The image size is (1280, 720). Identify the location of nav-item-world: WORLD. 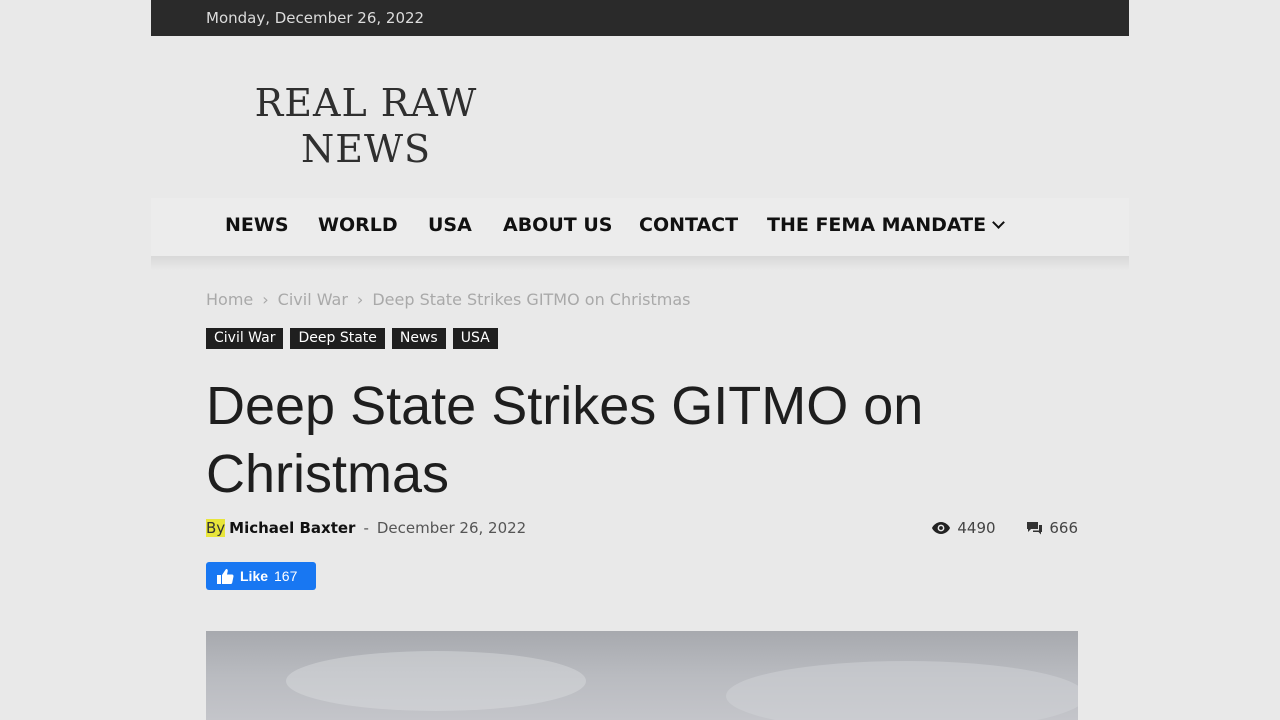
(358, 225).